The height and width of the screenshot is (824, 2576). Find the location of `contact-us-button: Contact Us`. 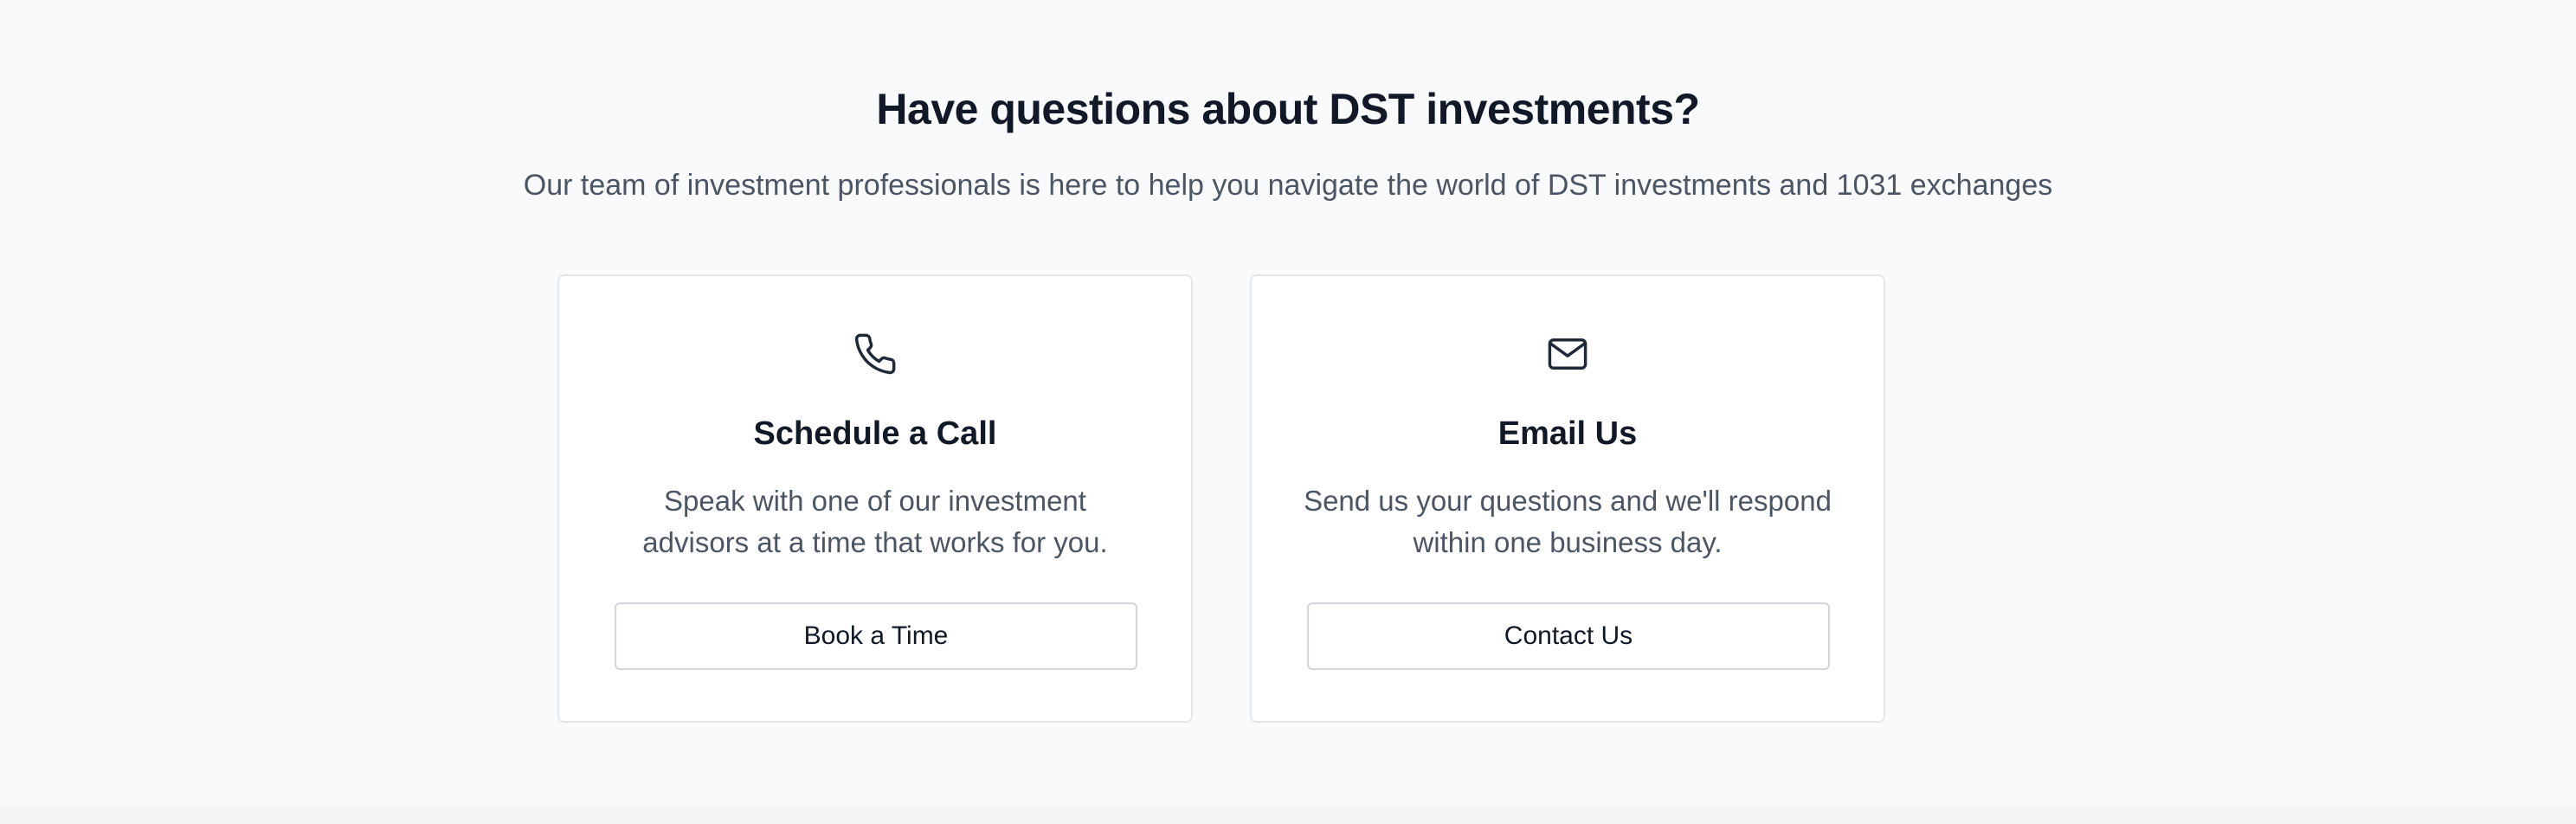

contact-us-button: Contact Us is located at coordinates (1568, 636).